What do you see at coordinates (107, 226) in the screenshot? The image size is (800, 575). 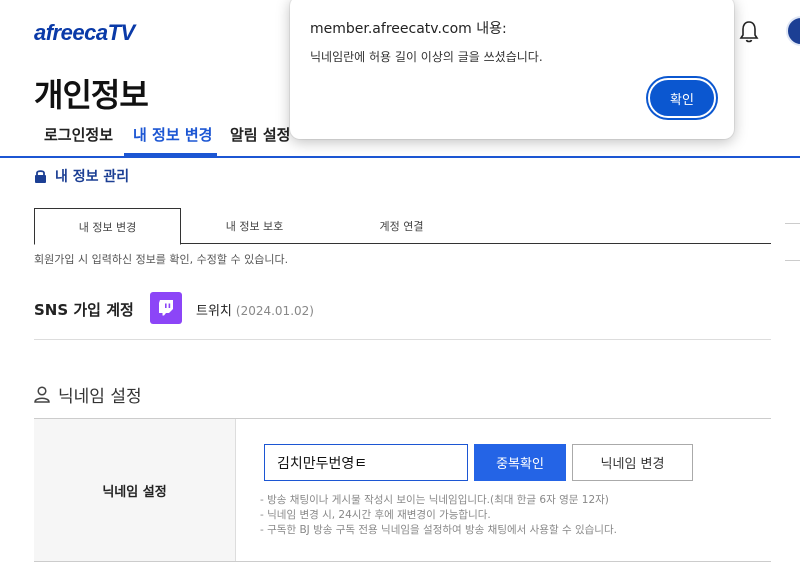 I see `subtab-edit-info: 내 정보 변경` at bounding box center [107, 226].